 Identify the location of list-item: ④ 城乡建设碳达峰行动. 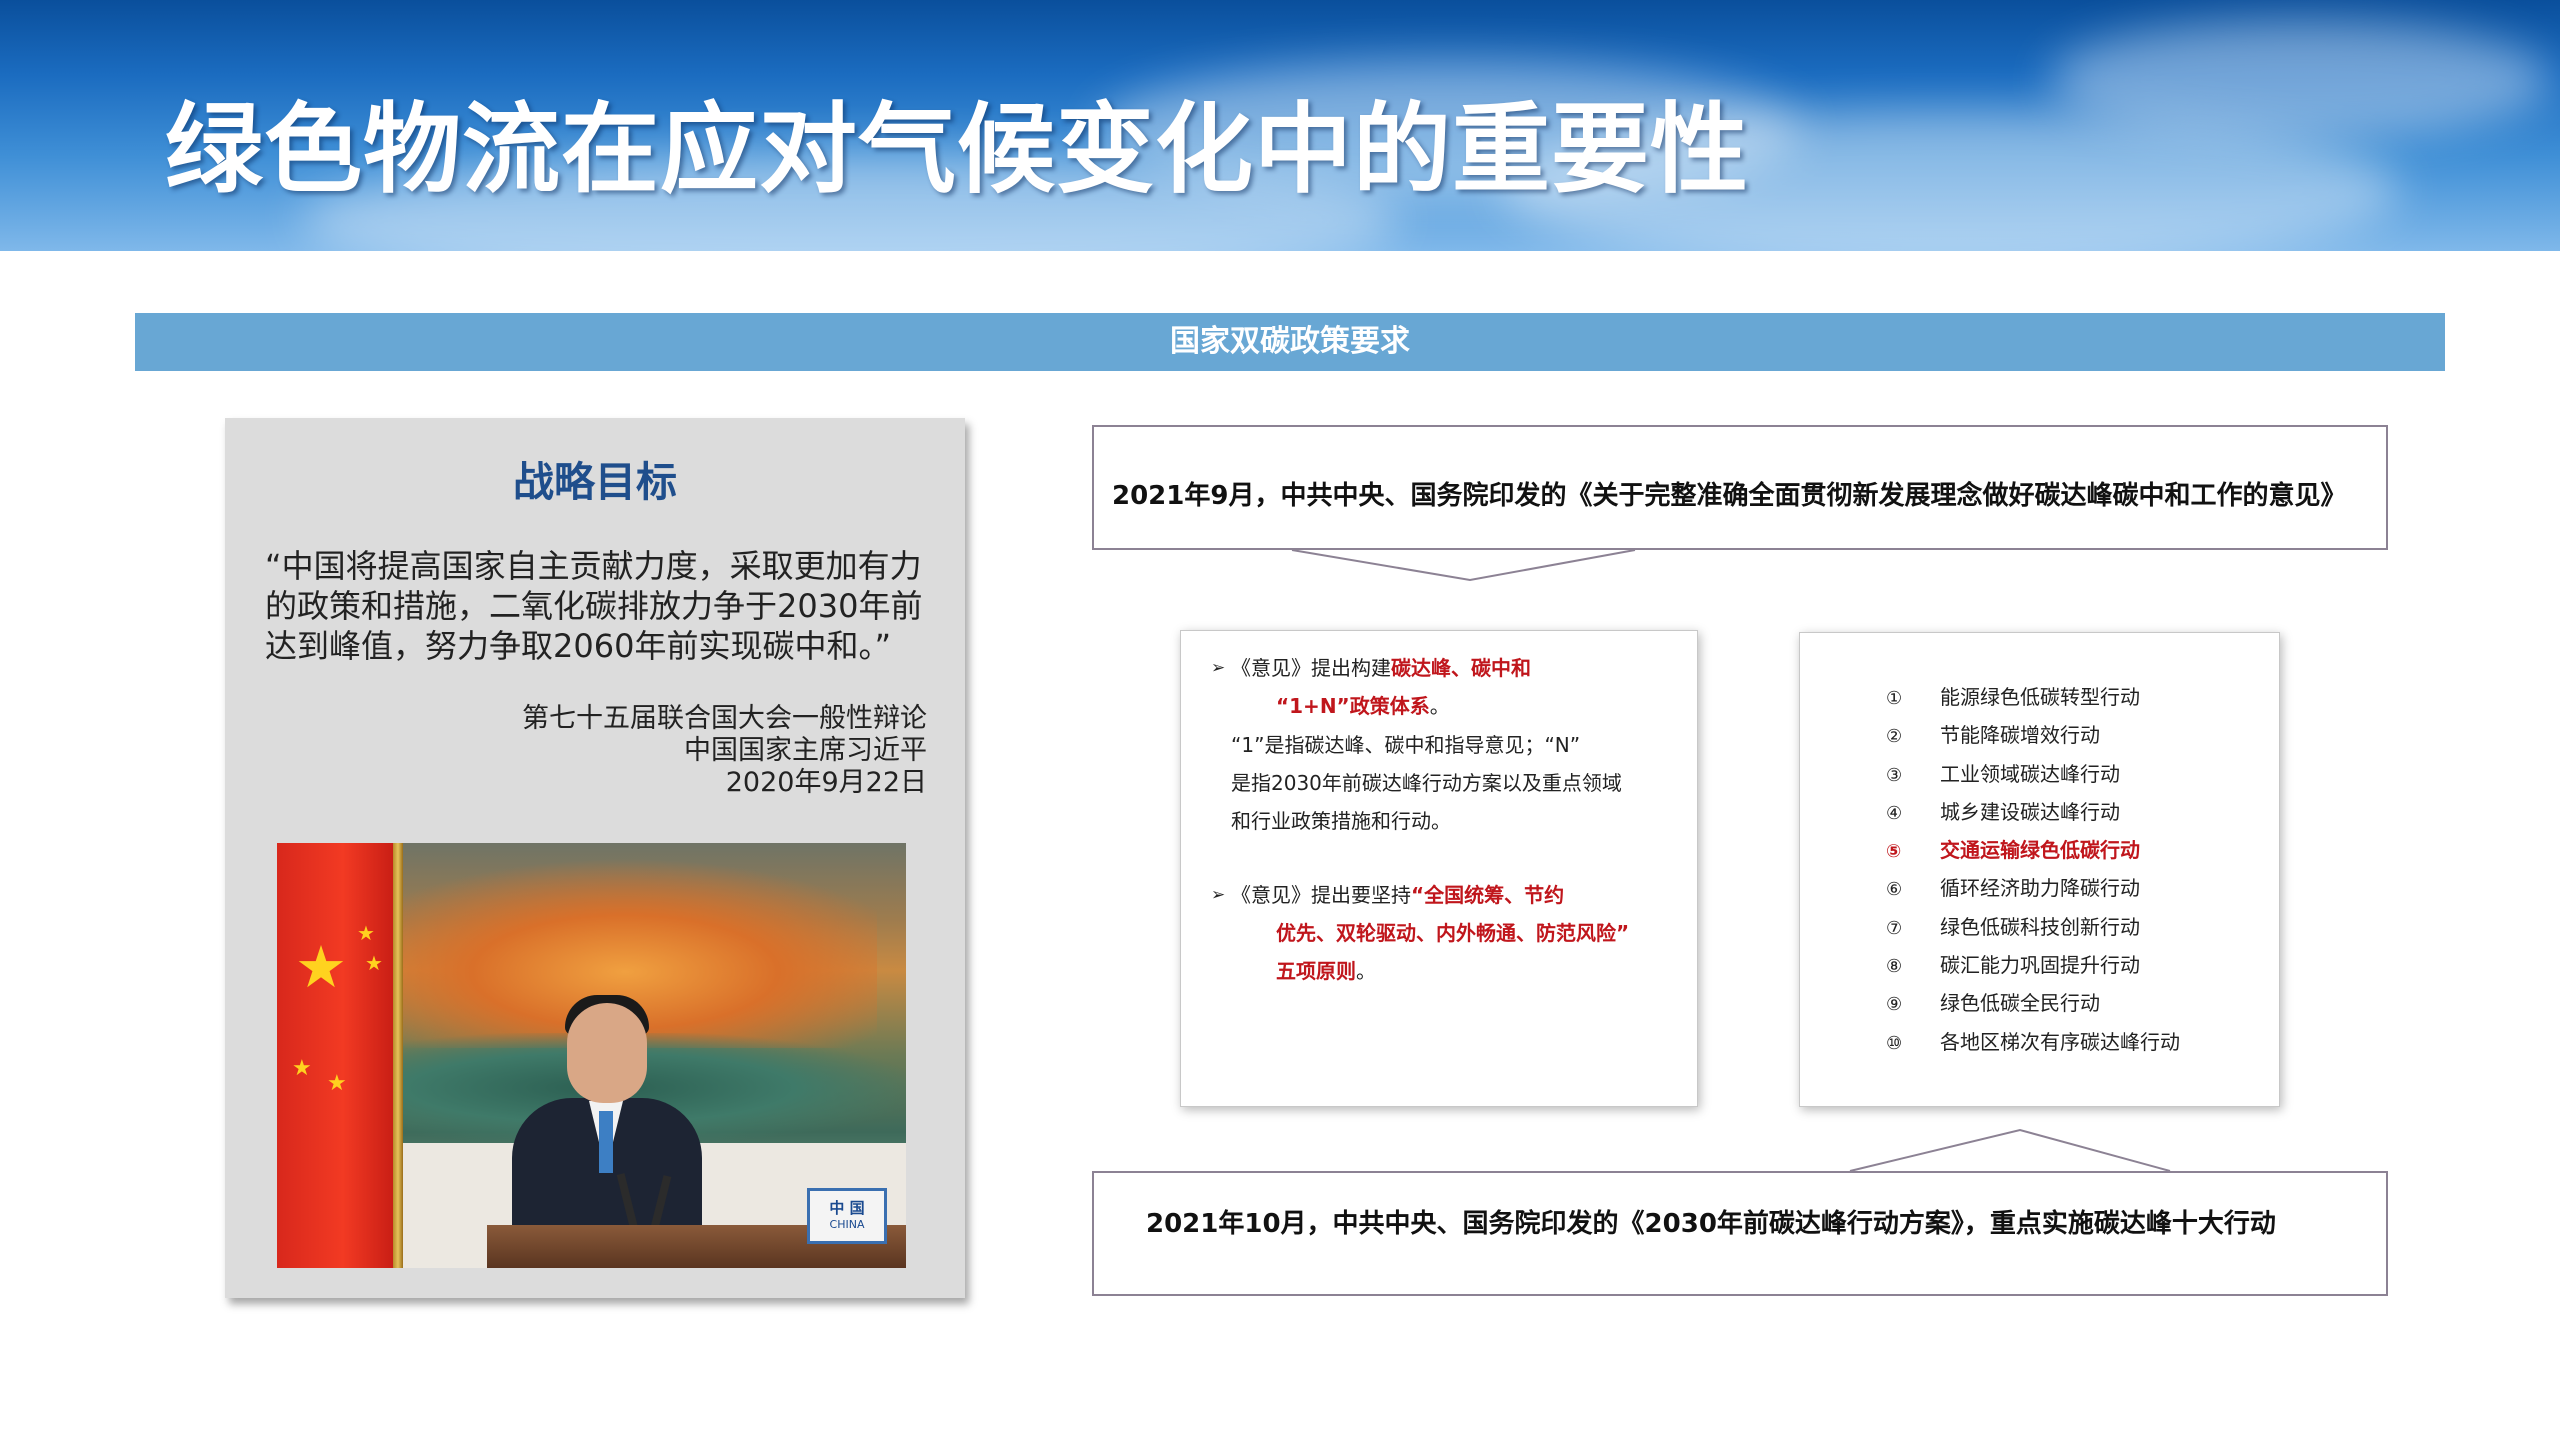
(2033, 812).